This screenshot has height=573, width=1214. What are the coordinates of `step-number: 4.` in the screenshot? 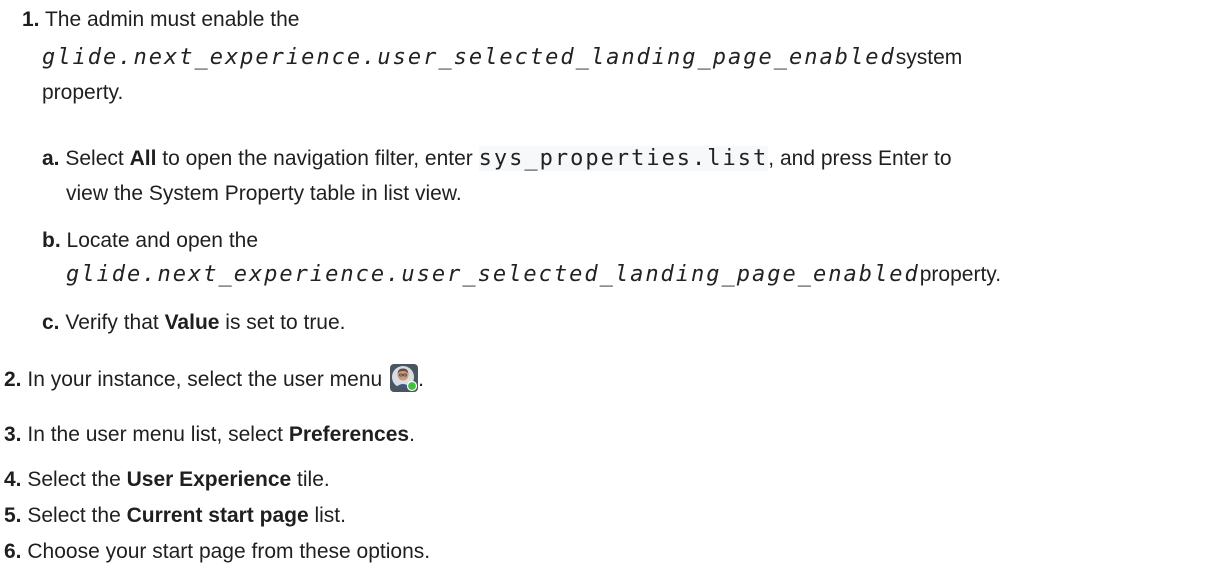 It's located at (13, 479).